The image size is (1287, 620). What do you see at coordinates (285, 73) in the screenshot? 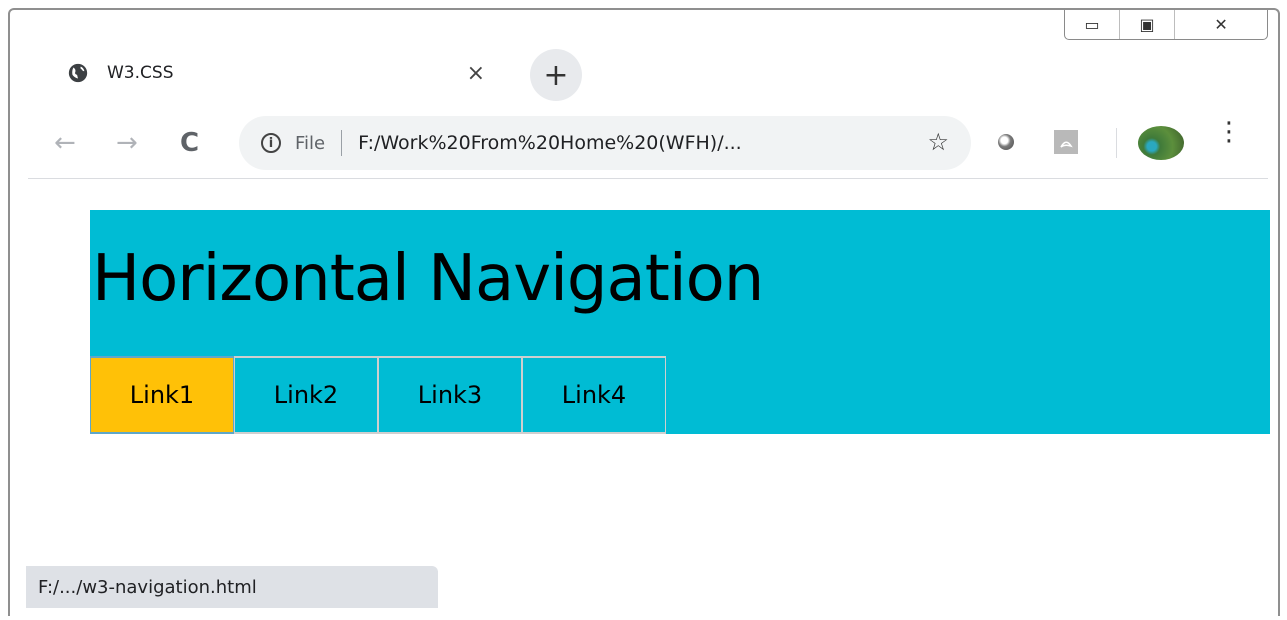
I see `browser-tab: W3.CSS ×` at bounding box center [285, 73].